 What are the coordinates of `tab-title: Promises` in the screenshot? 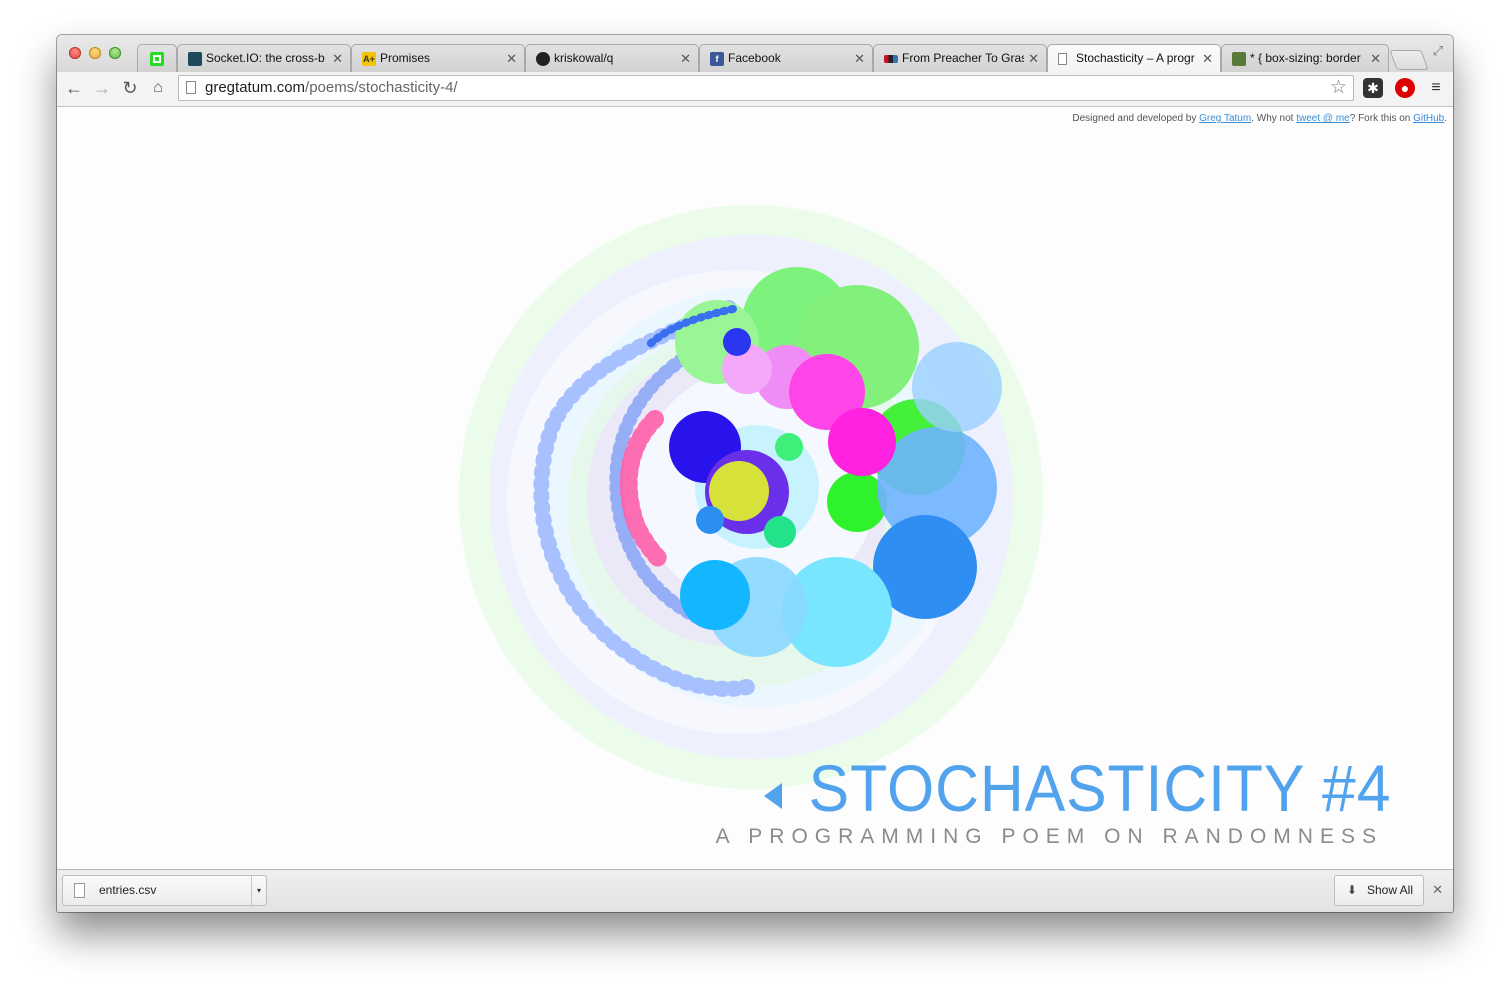 It's located at (405, 58).